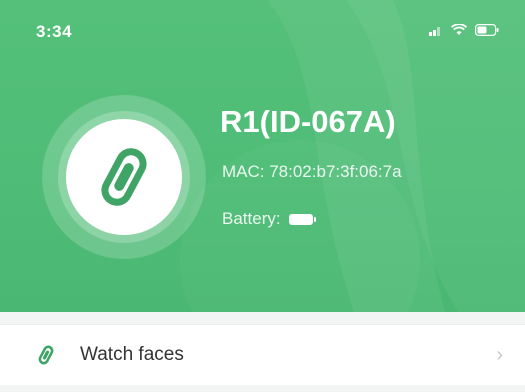 Image resolution: width=525 pixels, height=392 pixels. What do you see at coordinates (251, 218) in the screenshot?
I see `battery-label: Battery:` at bounding box center [251, 218].